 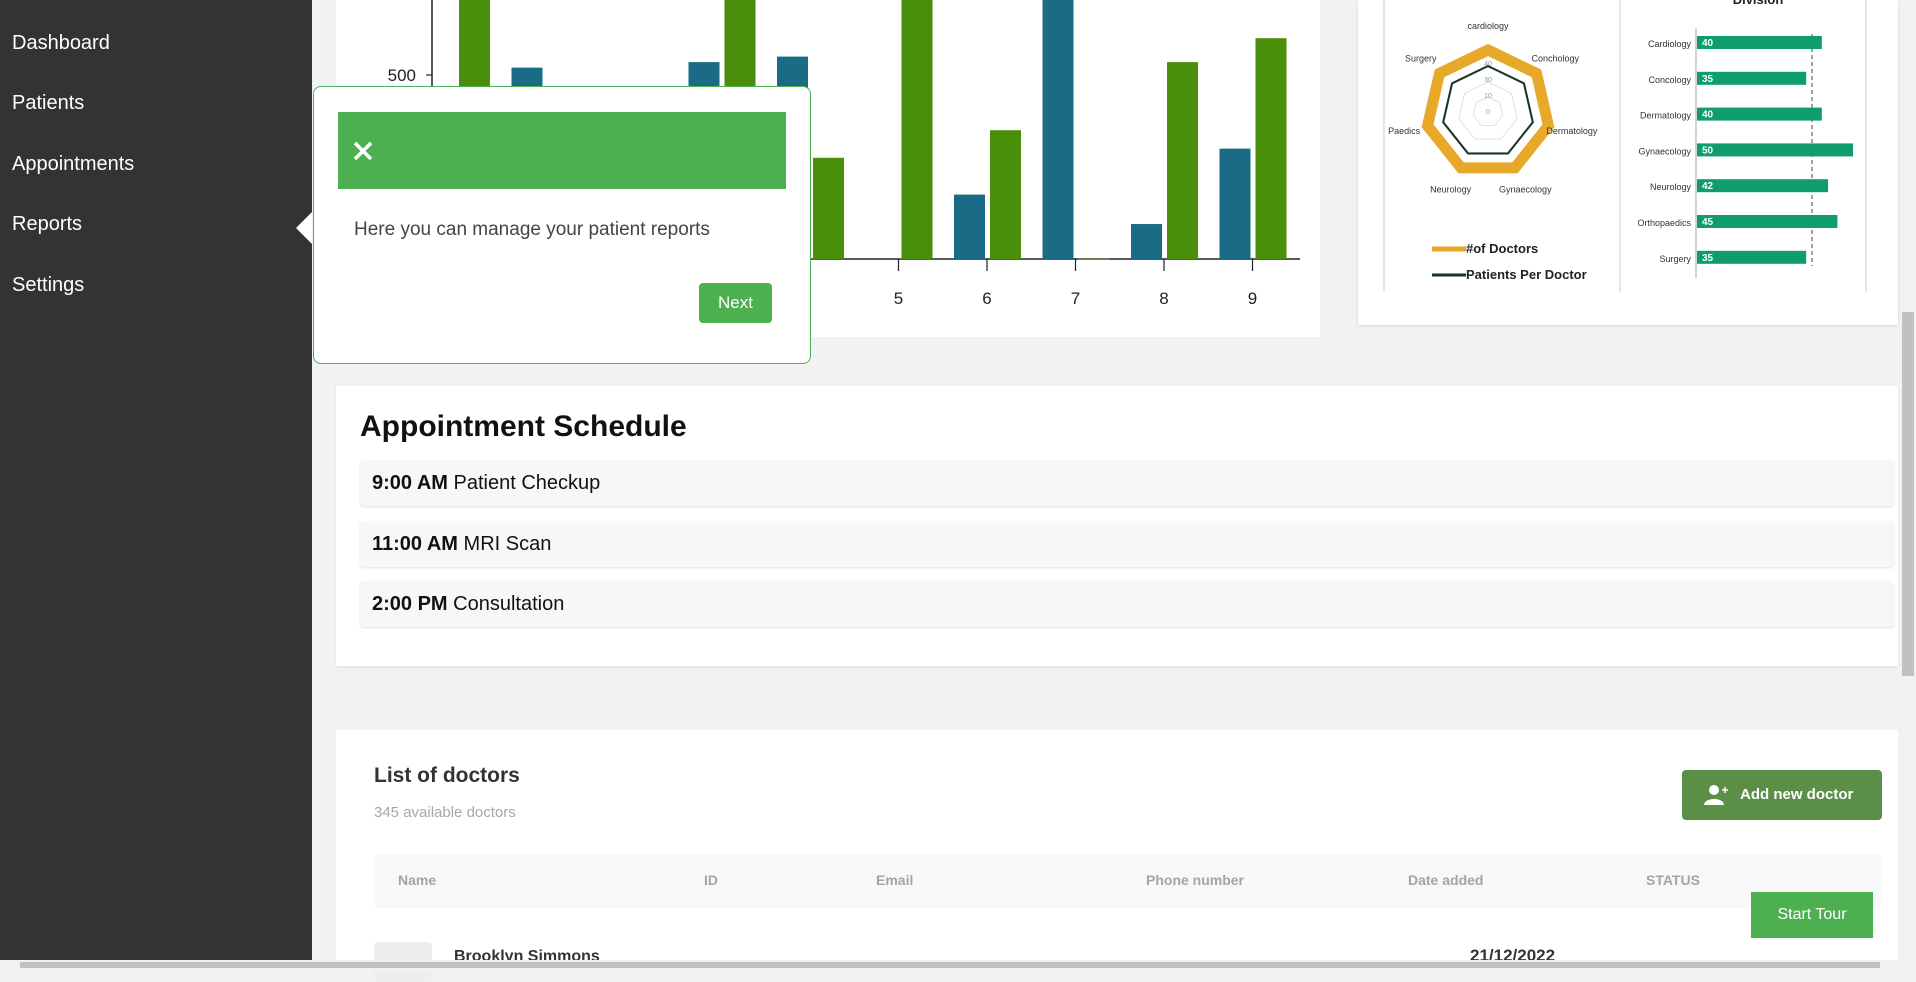 I want to click on division-category-label: Neurology, so click(x=1671, y=187).